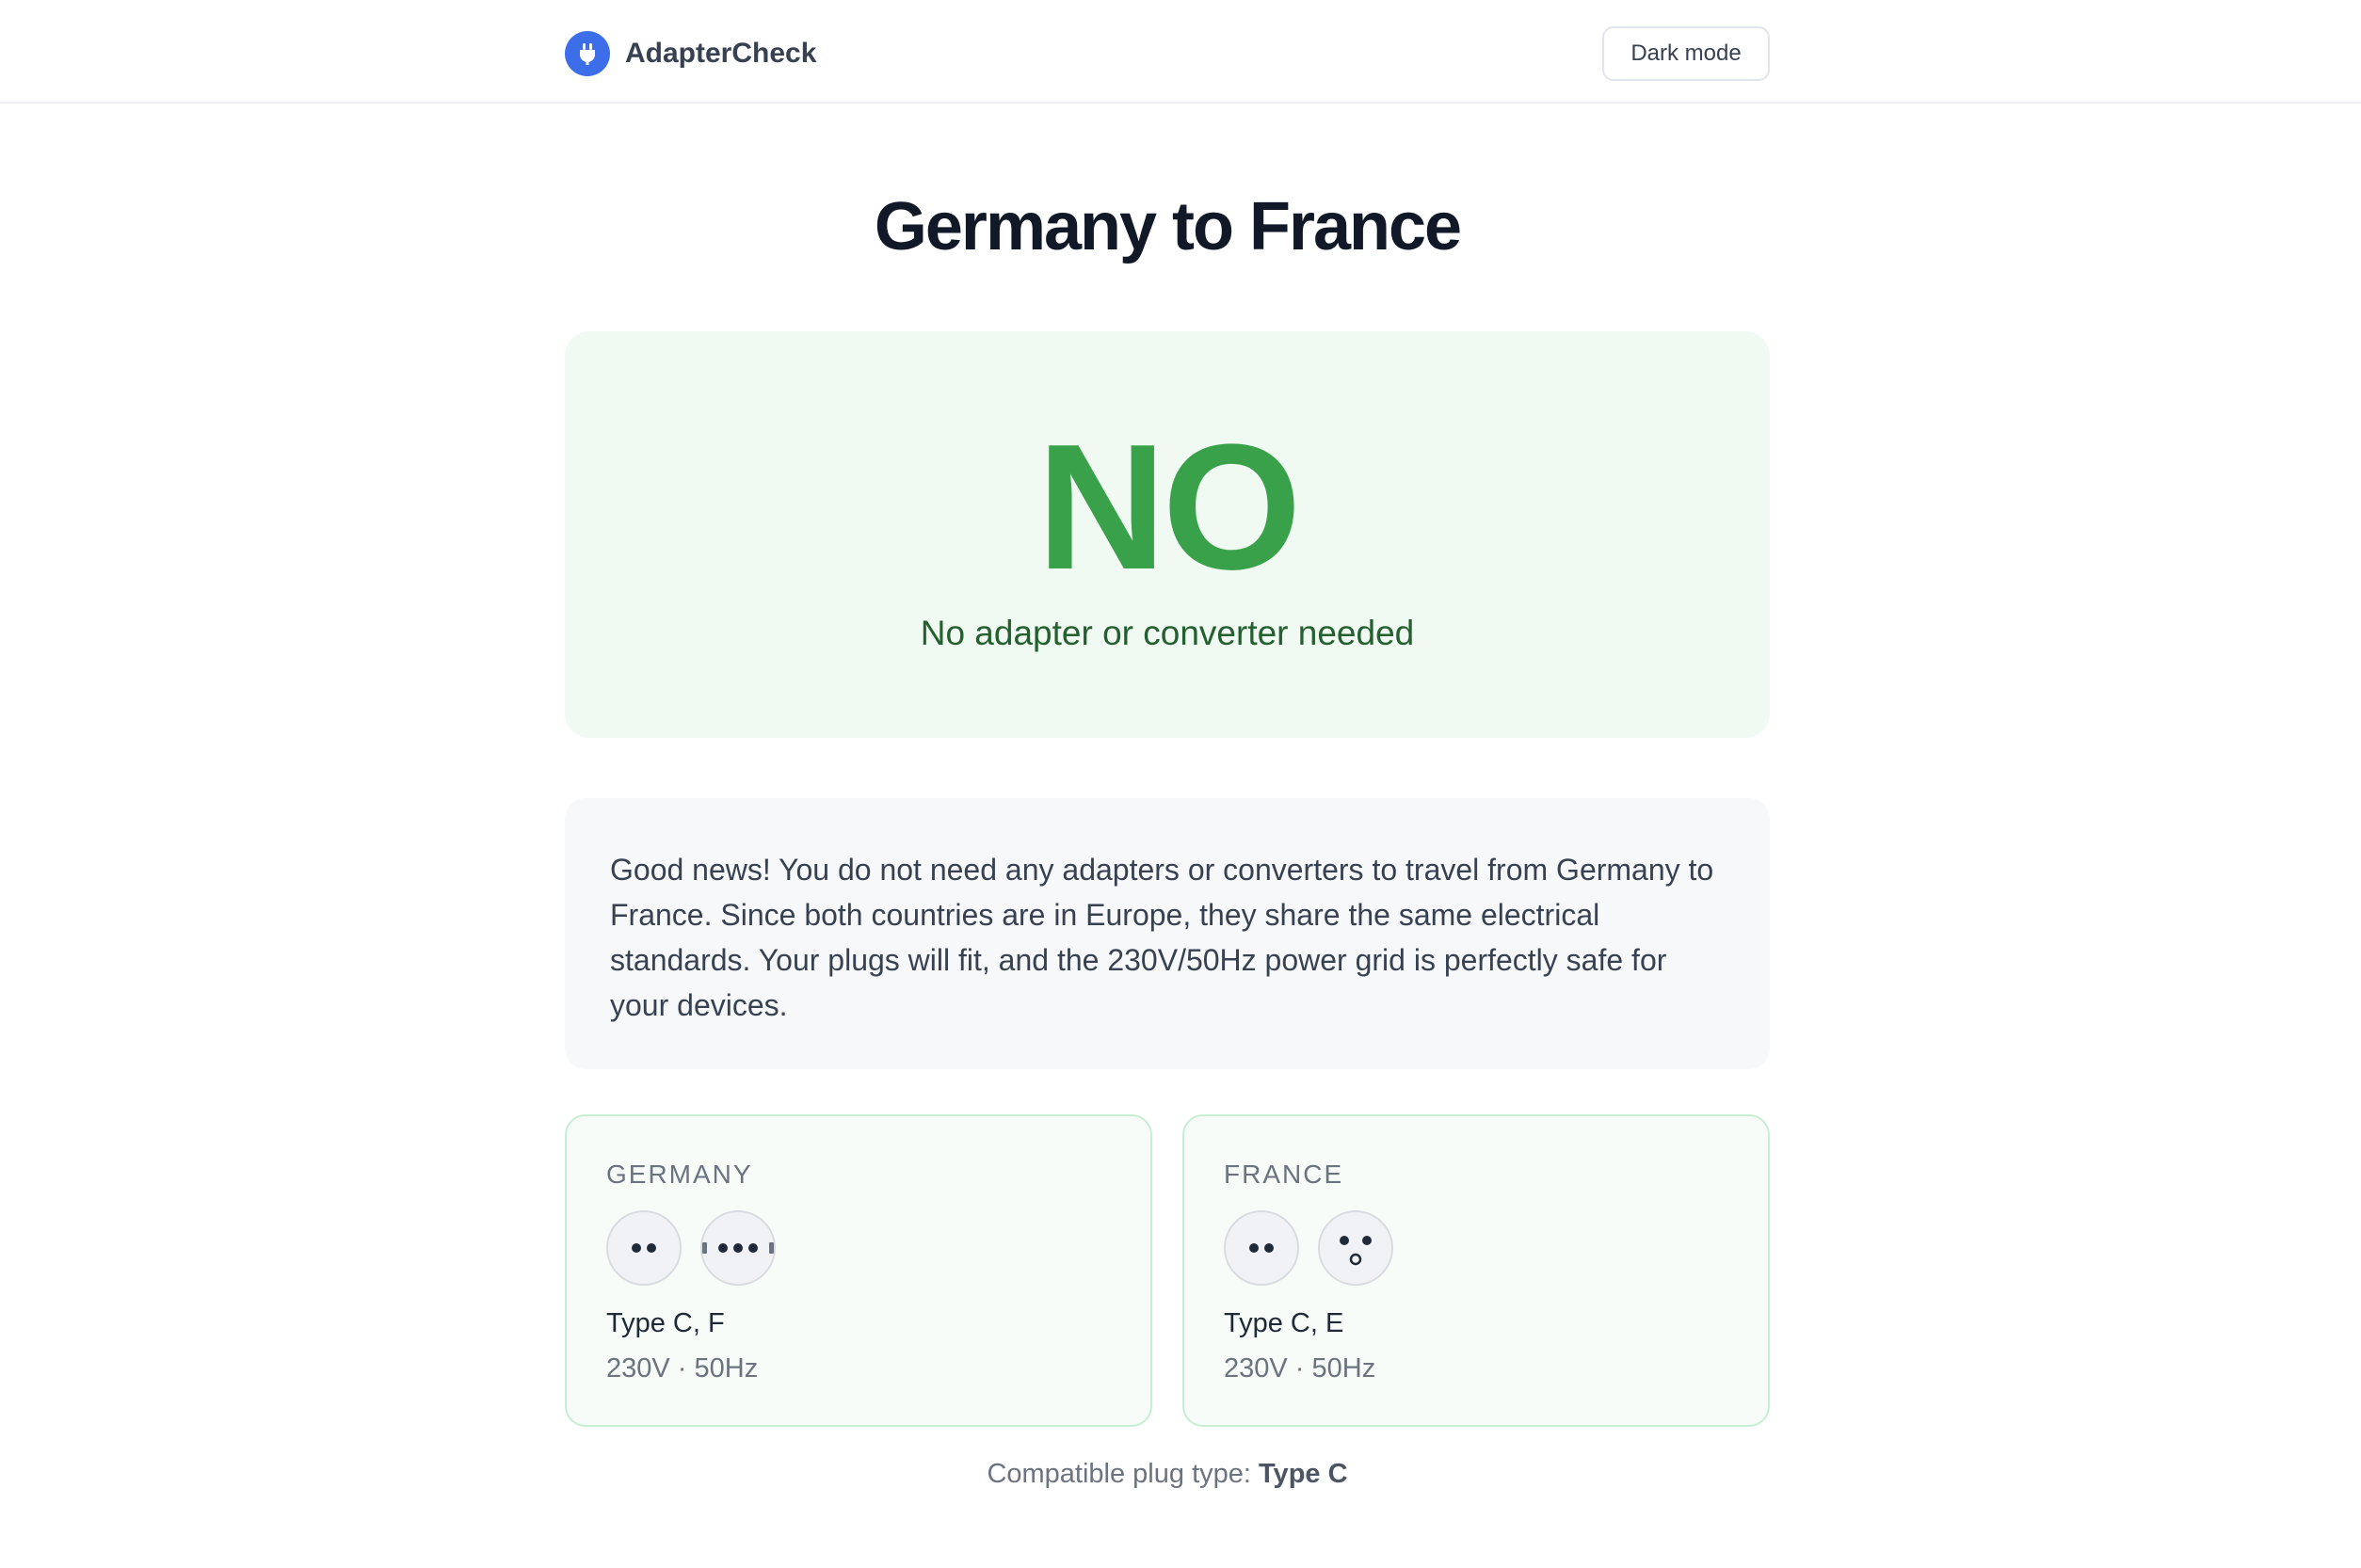 This screenshot has height=1568, width=2361. Describe the element at coordinates (1355, 1248) in the screenshot. I see `type-e-plug-icon` at that location.